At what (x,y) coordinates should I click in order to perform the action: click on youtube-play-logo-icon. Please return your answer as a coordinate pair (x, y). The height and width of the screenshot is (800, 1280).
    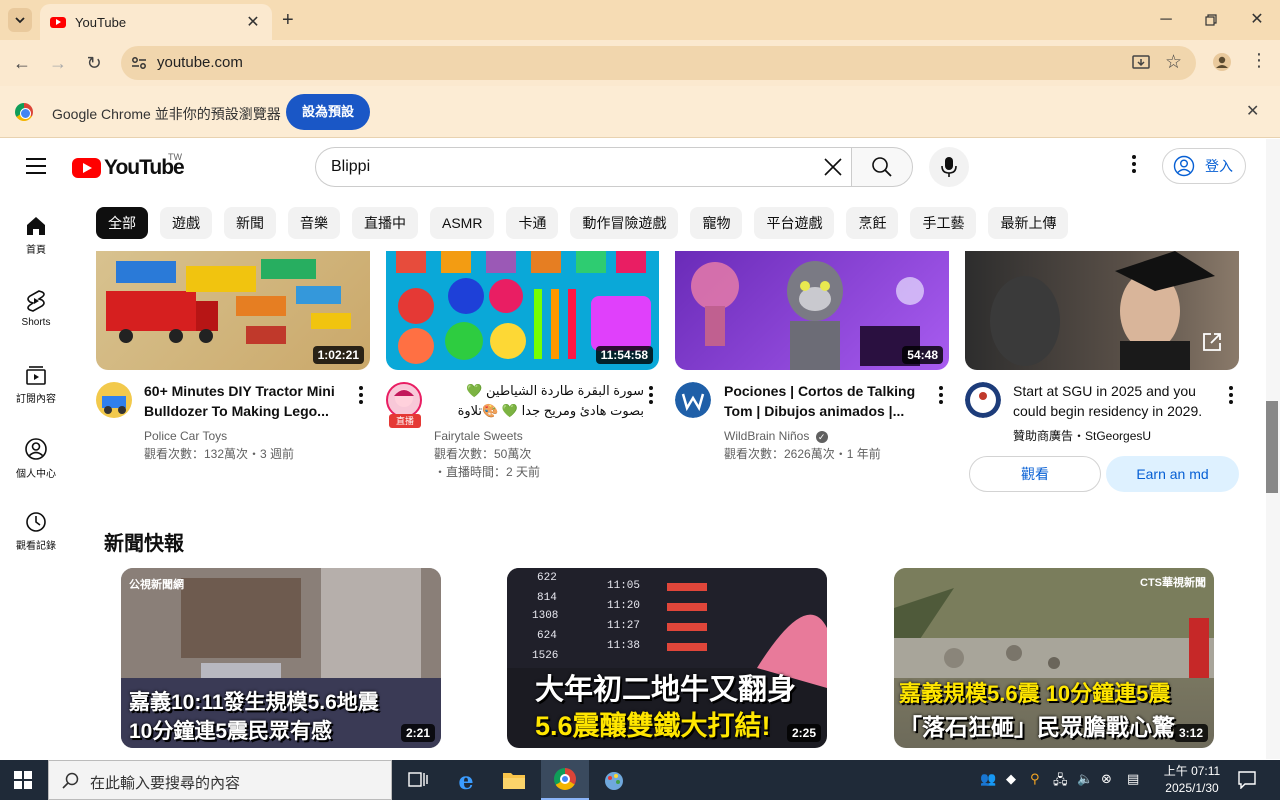
    Looking at the image, I should click on (86, 168).